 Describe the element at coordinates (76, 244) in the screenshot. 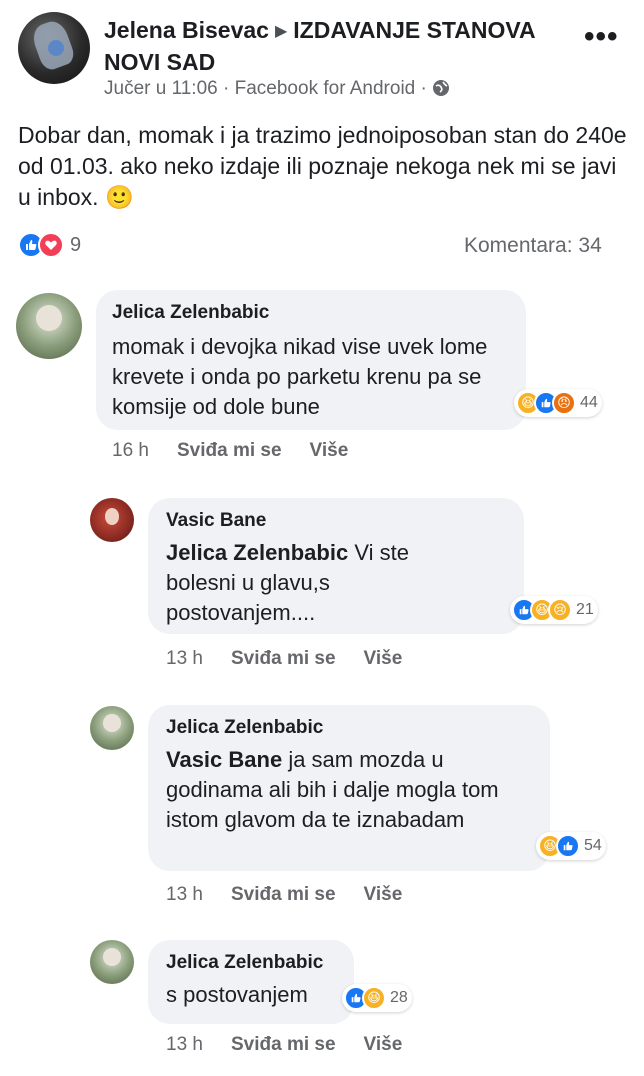

I see `post-reaction-count: 9` at that location.